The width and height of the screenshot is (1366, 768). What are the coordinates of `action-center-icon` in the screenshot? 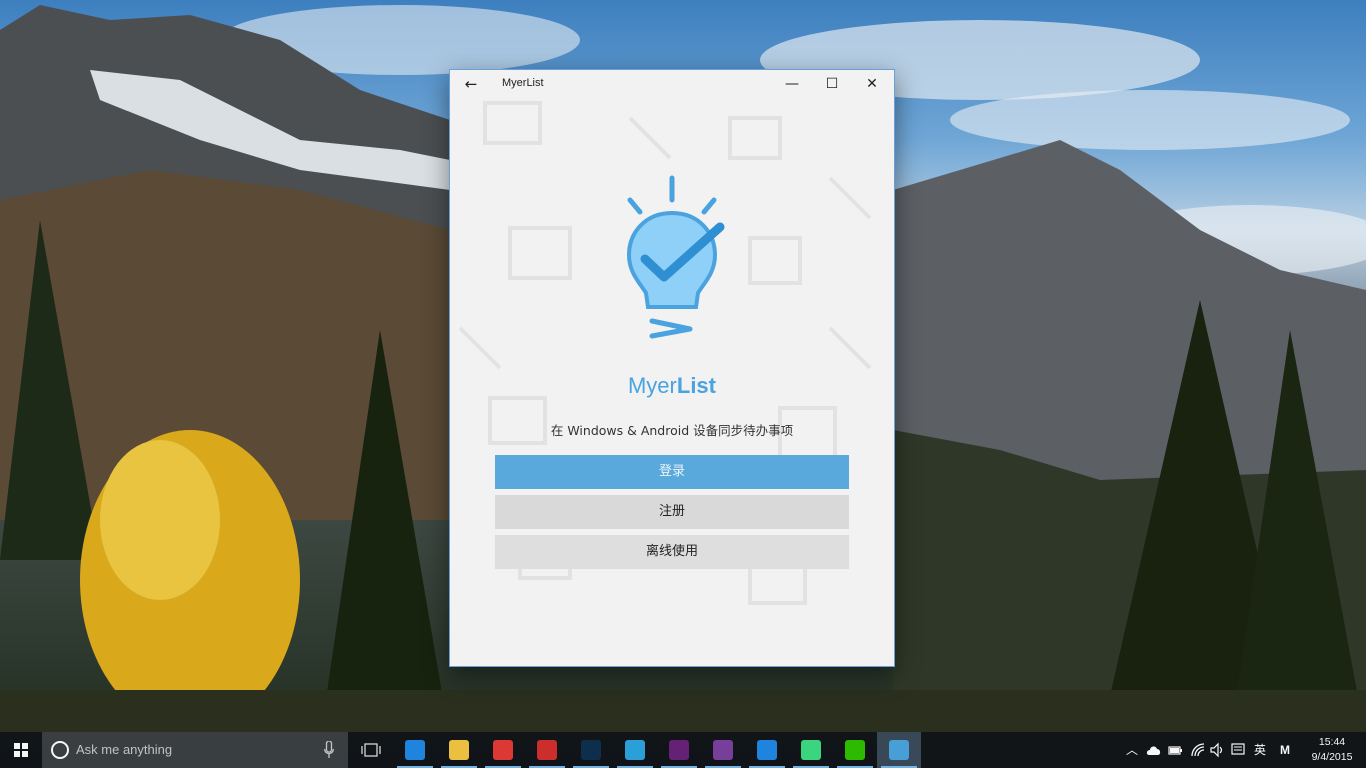 It's located at (1238, 750).